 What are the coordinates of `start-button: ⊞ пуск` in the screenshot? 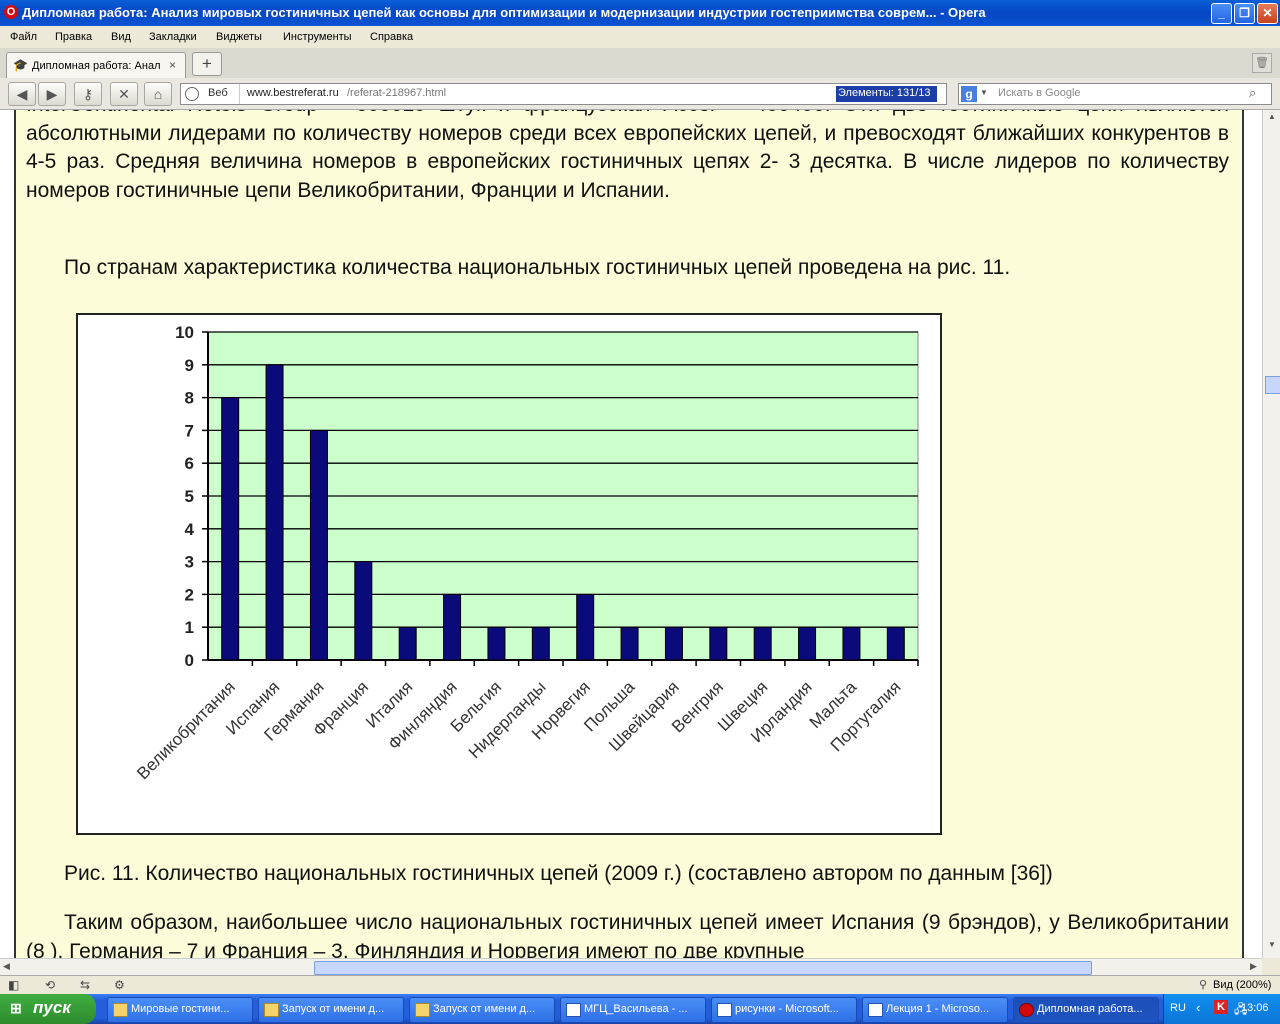 It's located at (48, 1009).